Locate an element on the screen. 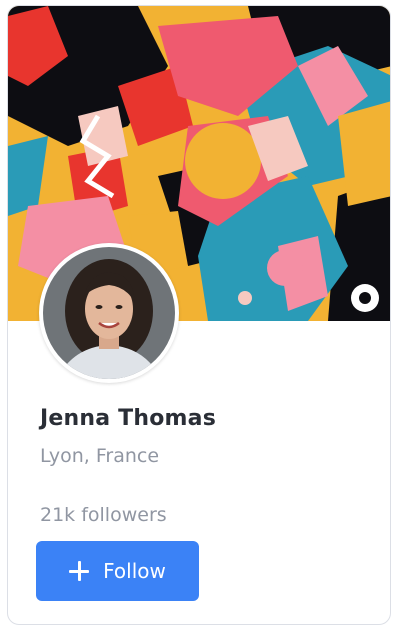 The width and height of the screenshot is (400, 630). follower-count: 21k followers is located at coordinates (103, 515).